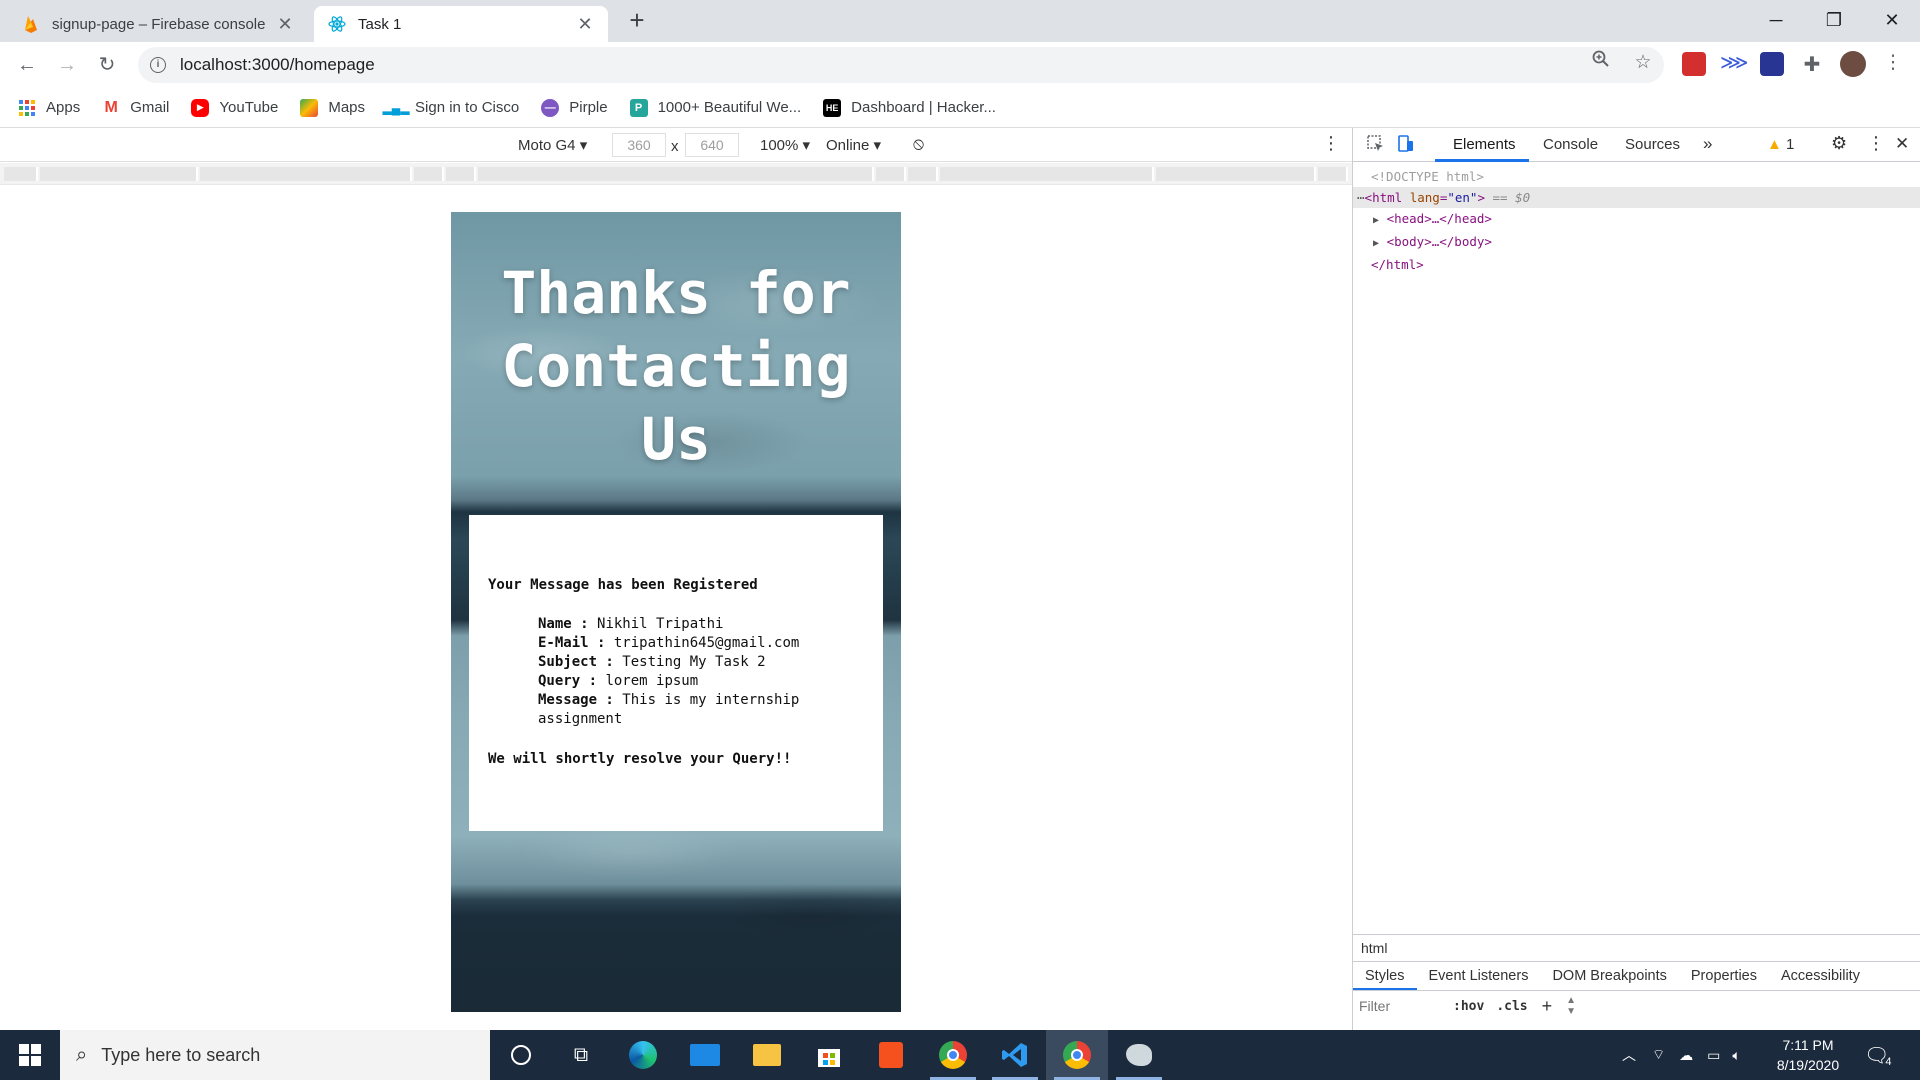 This screenshot has width=1920, height=1080. Describe the element at coordinates (1636, 1006) in the screenshot. I see `styles-filter-row: :hov .cls + ▲▼` at that location.